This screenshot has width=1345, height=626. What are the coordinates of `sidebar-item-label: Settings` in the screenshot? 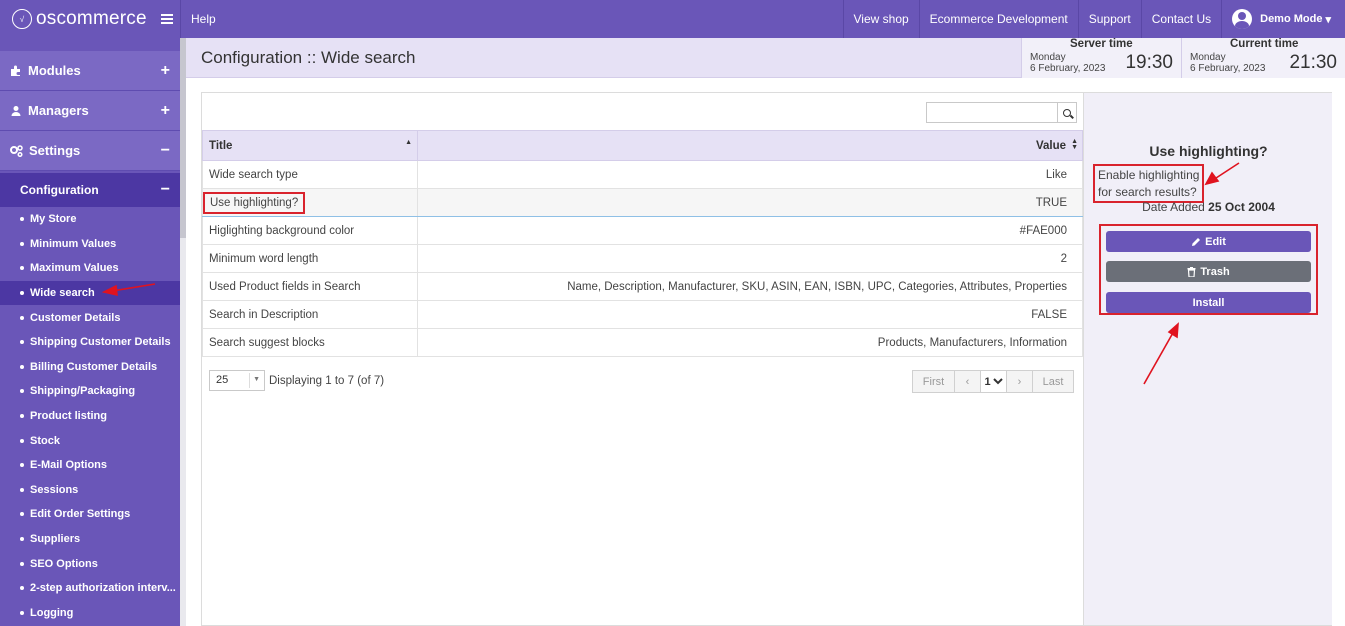 It's located at (55, 150).